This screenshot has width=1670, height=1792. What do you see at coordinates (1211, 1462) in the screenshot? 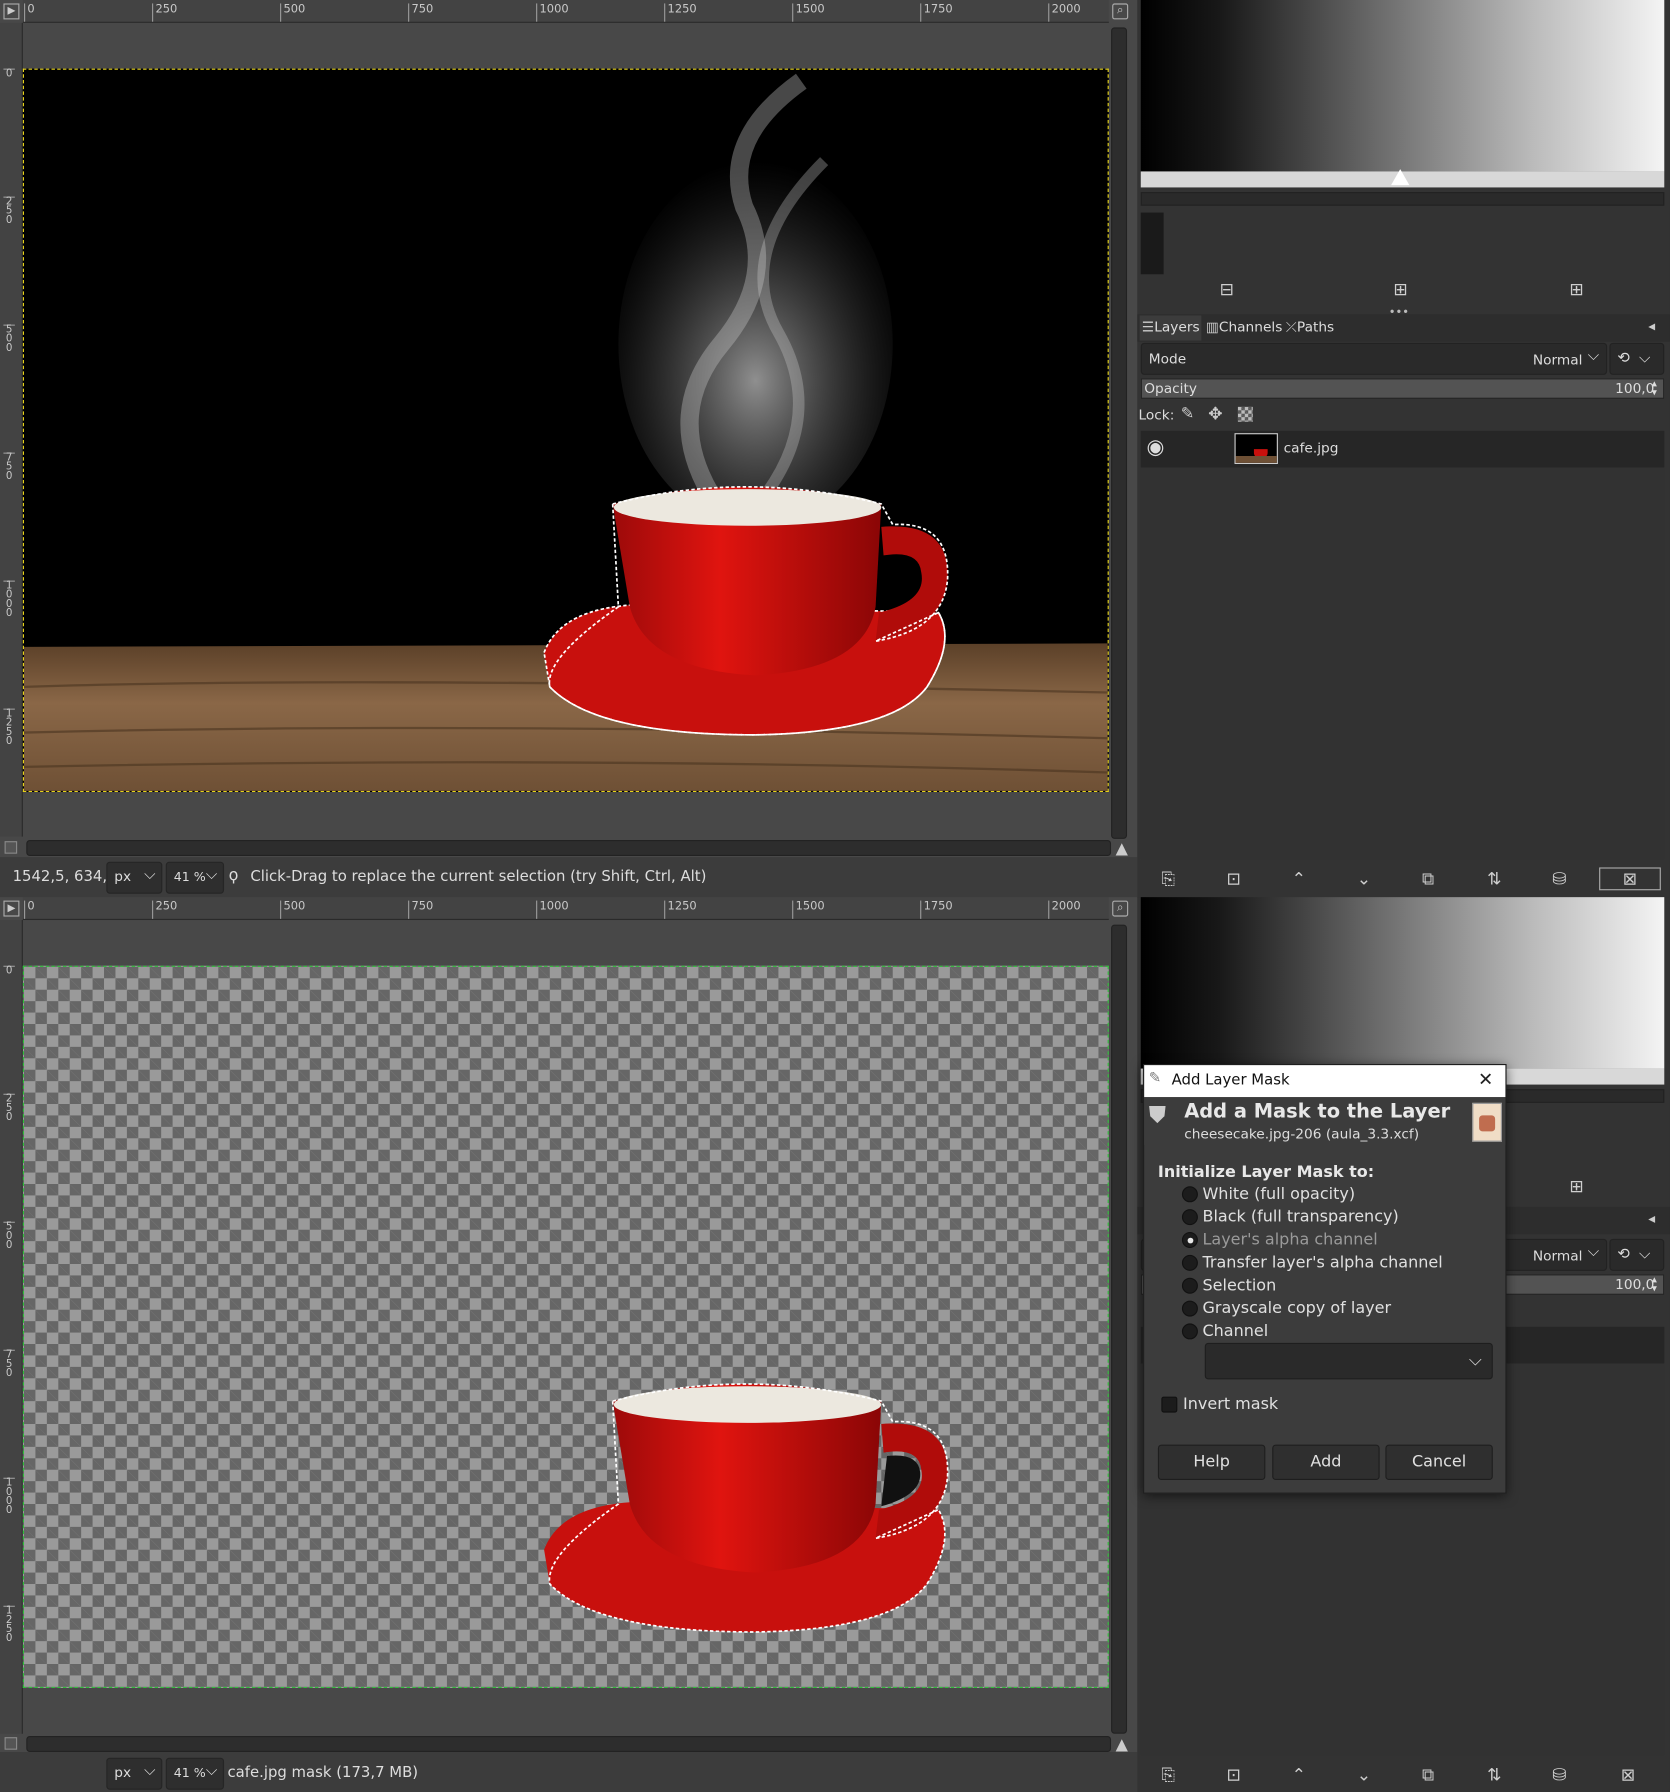
I see `help-button: Help` at bounding box center [1211, 1462].